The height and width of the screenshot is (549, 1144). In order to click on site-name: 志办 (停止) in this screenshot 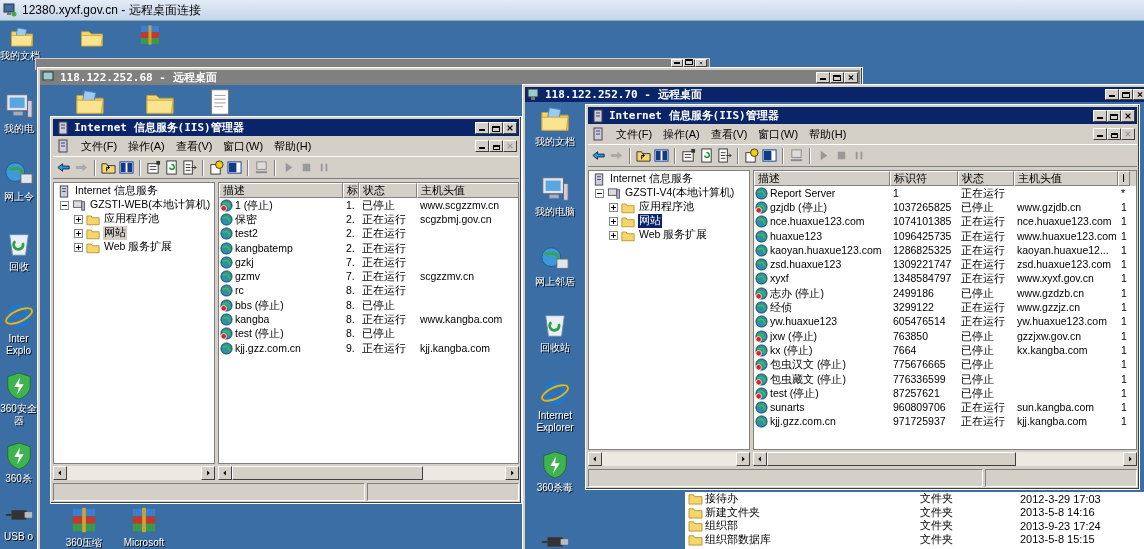, I will do `click(797, 293)`.